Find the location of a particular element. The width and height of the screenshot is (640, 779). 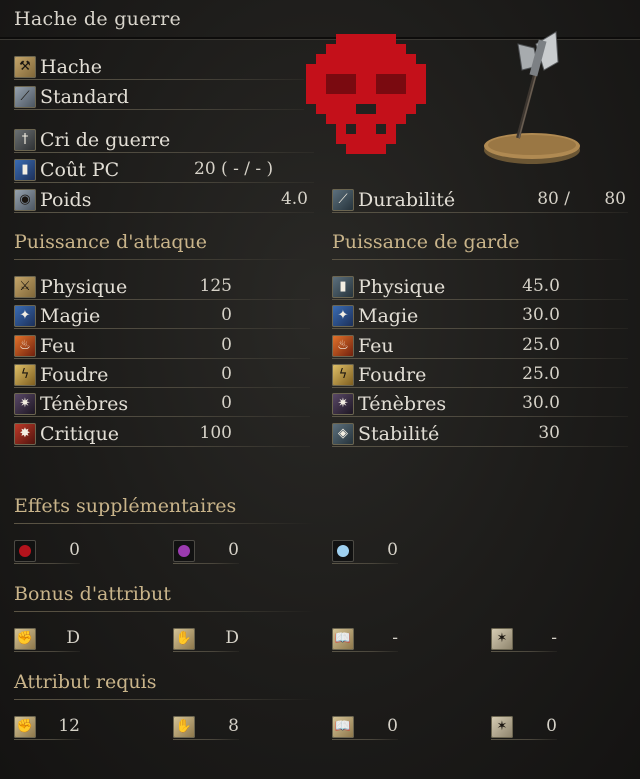

guard-row-dark: ✷ Ténèbres 30.0 is located at coordinates (480, 404).